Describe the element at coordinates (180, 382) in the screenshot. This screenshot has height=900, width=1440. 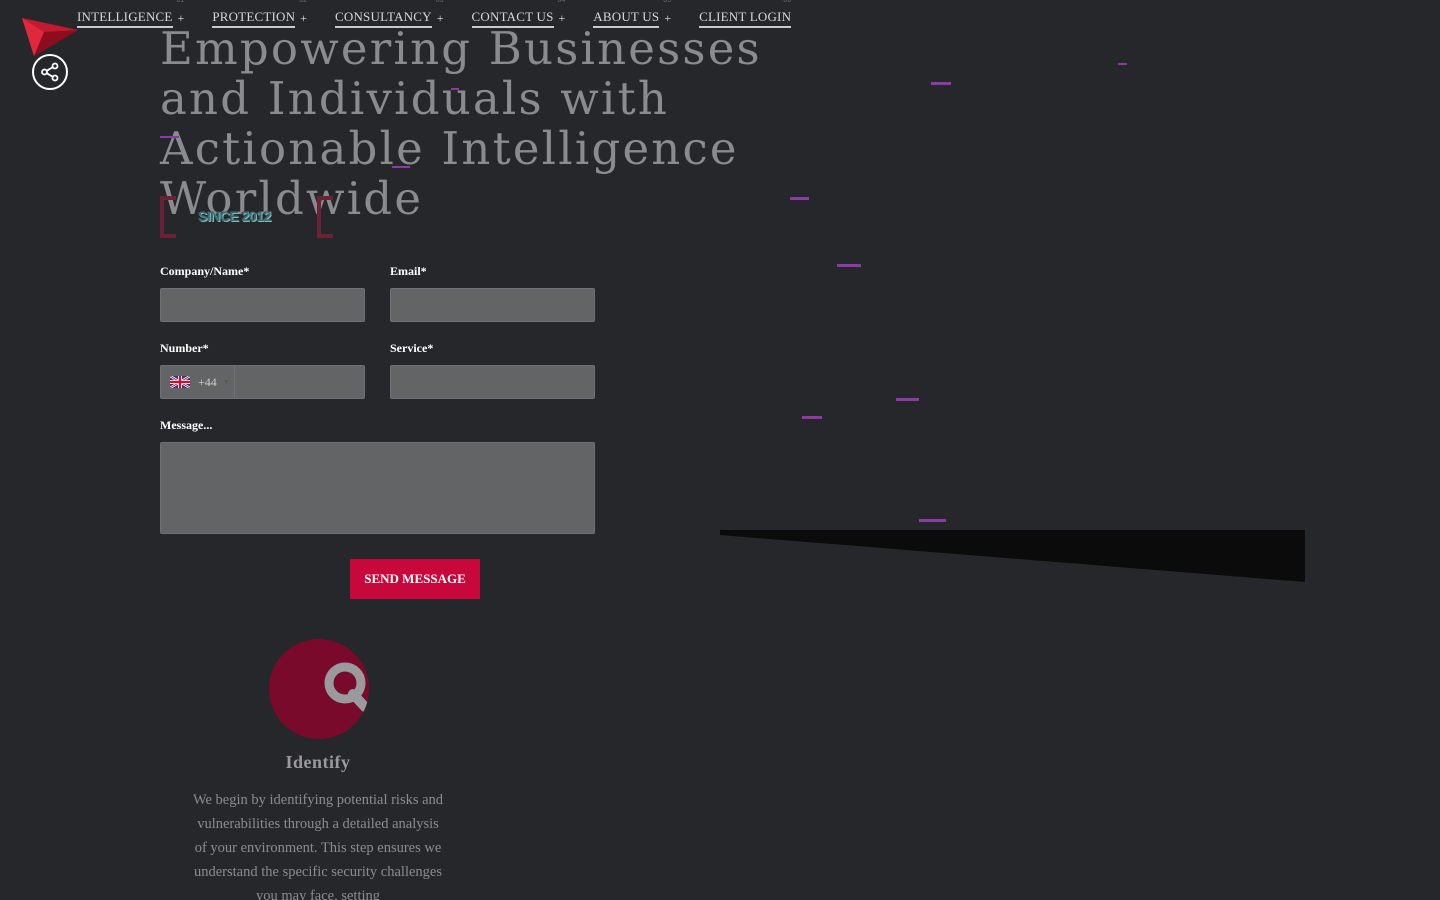
I see `uk-flag-icon` at that location.